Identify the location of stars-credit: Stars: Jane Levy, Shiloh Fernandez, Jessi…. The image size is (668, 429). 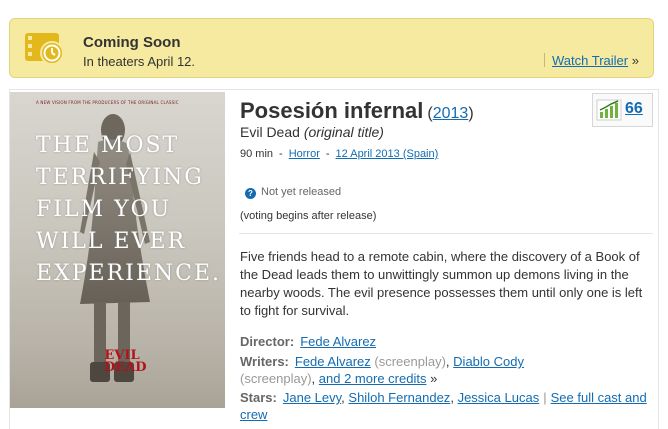
(446, 406).